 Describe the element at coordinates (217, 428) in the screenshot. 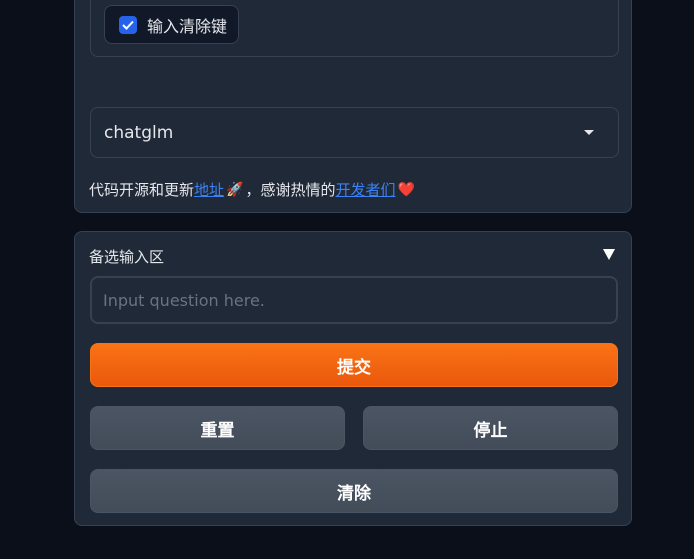

I see `reset-button: 重置` at that location.